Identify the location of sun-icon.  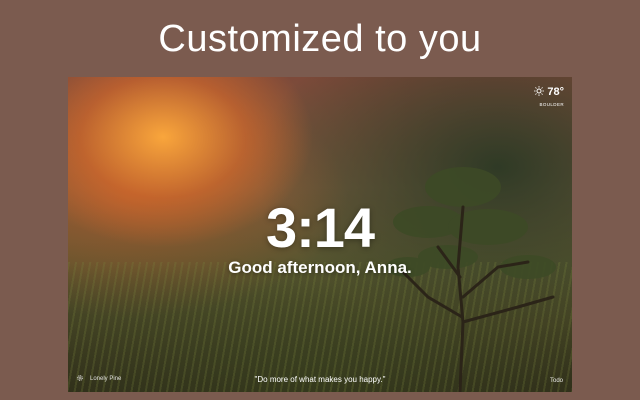
(539, 92).